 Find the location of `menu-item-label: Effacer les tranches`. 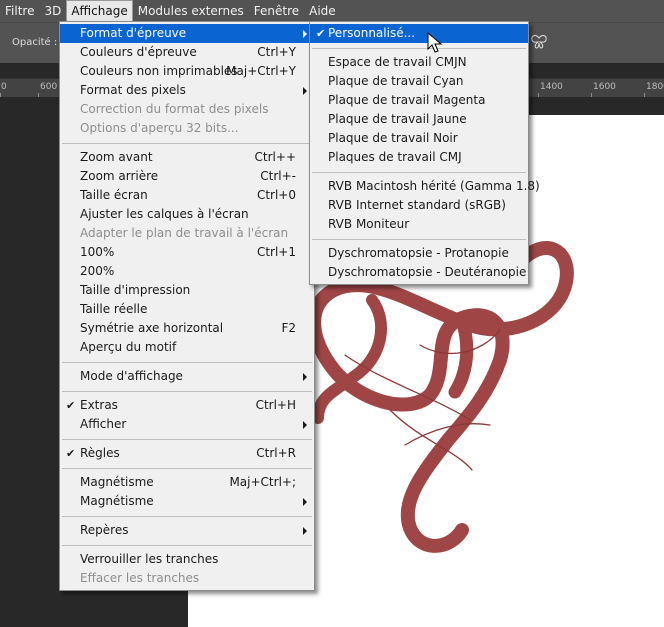

menu-item-label: Effacer les tranches is located at coordinates (140, 578).